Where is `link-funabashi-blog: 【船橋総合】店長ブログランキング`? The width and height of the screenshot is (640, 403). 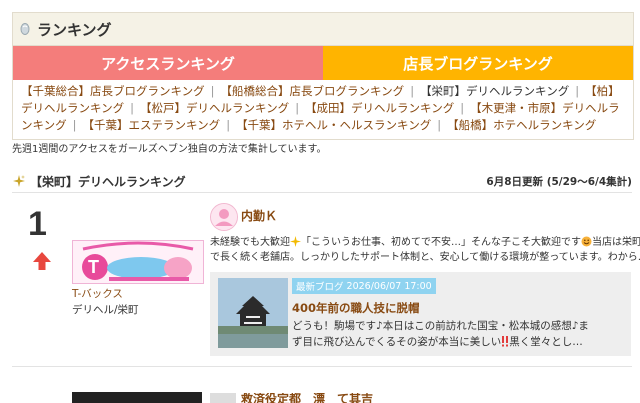 link-funabashi-blog: 【船橋総合】店長ブログランキング is located at coordinates (313, 91).